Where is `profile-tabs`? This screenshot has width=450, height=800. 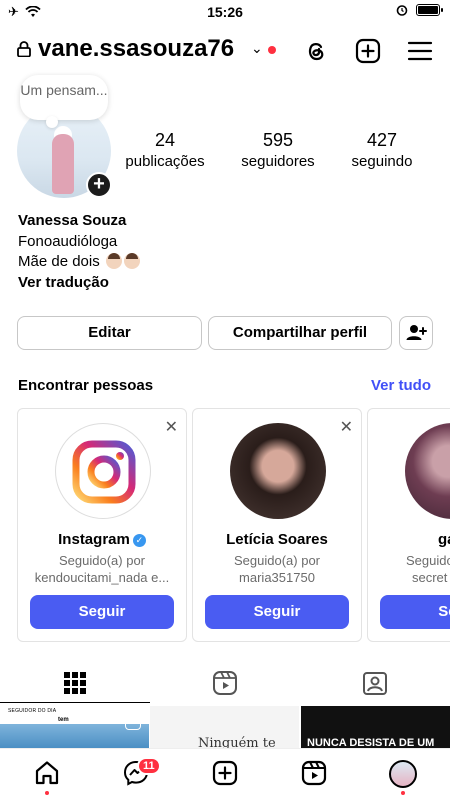
profile-tabs is located at coordinates (225, 683).